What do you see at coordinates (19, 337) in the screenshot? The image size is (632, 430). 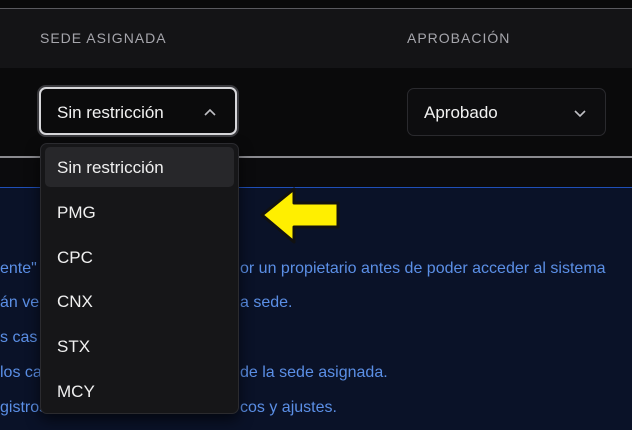 I see `info-text: s cas` at bounding box center [19, 337].